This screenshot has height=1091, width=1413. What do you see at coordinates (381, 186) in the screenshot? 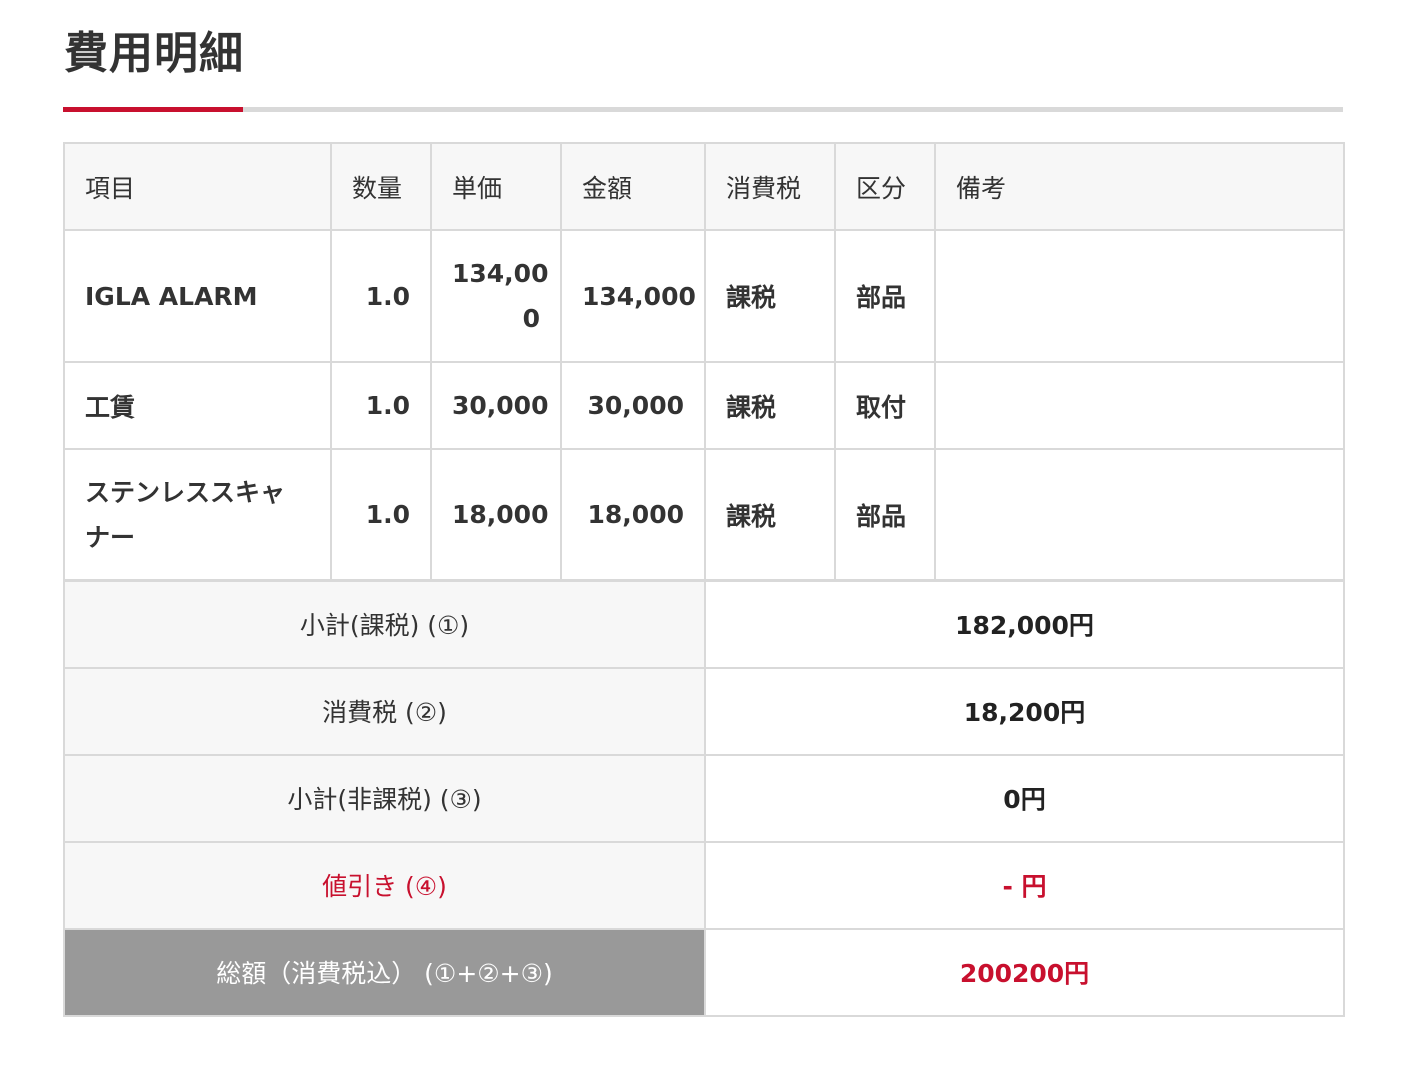
I see `header-quantity: 数量` at bounding box center [381, 186].